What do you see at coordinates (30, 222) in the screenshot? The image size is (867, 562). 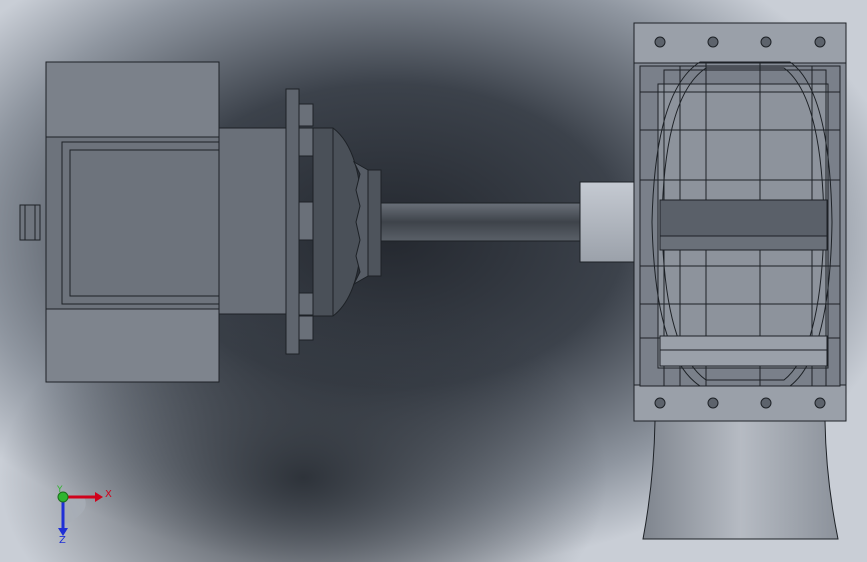 I see `motor-shaft-stub` at bounding box center [30, 222].